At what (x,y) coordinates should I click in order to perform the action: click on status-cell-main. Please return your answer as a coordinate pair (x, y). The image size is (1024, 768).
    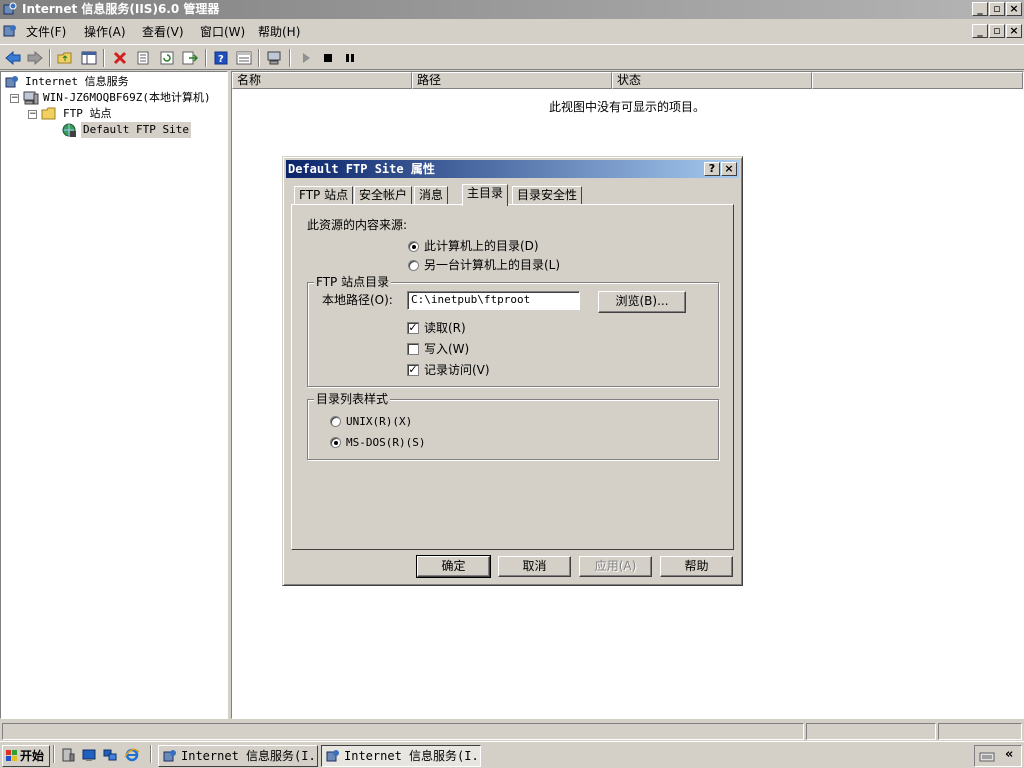
    Looking at the image, I should click on (403, 731).